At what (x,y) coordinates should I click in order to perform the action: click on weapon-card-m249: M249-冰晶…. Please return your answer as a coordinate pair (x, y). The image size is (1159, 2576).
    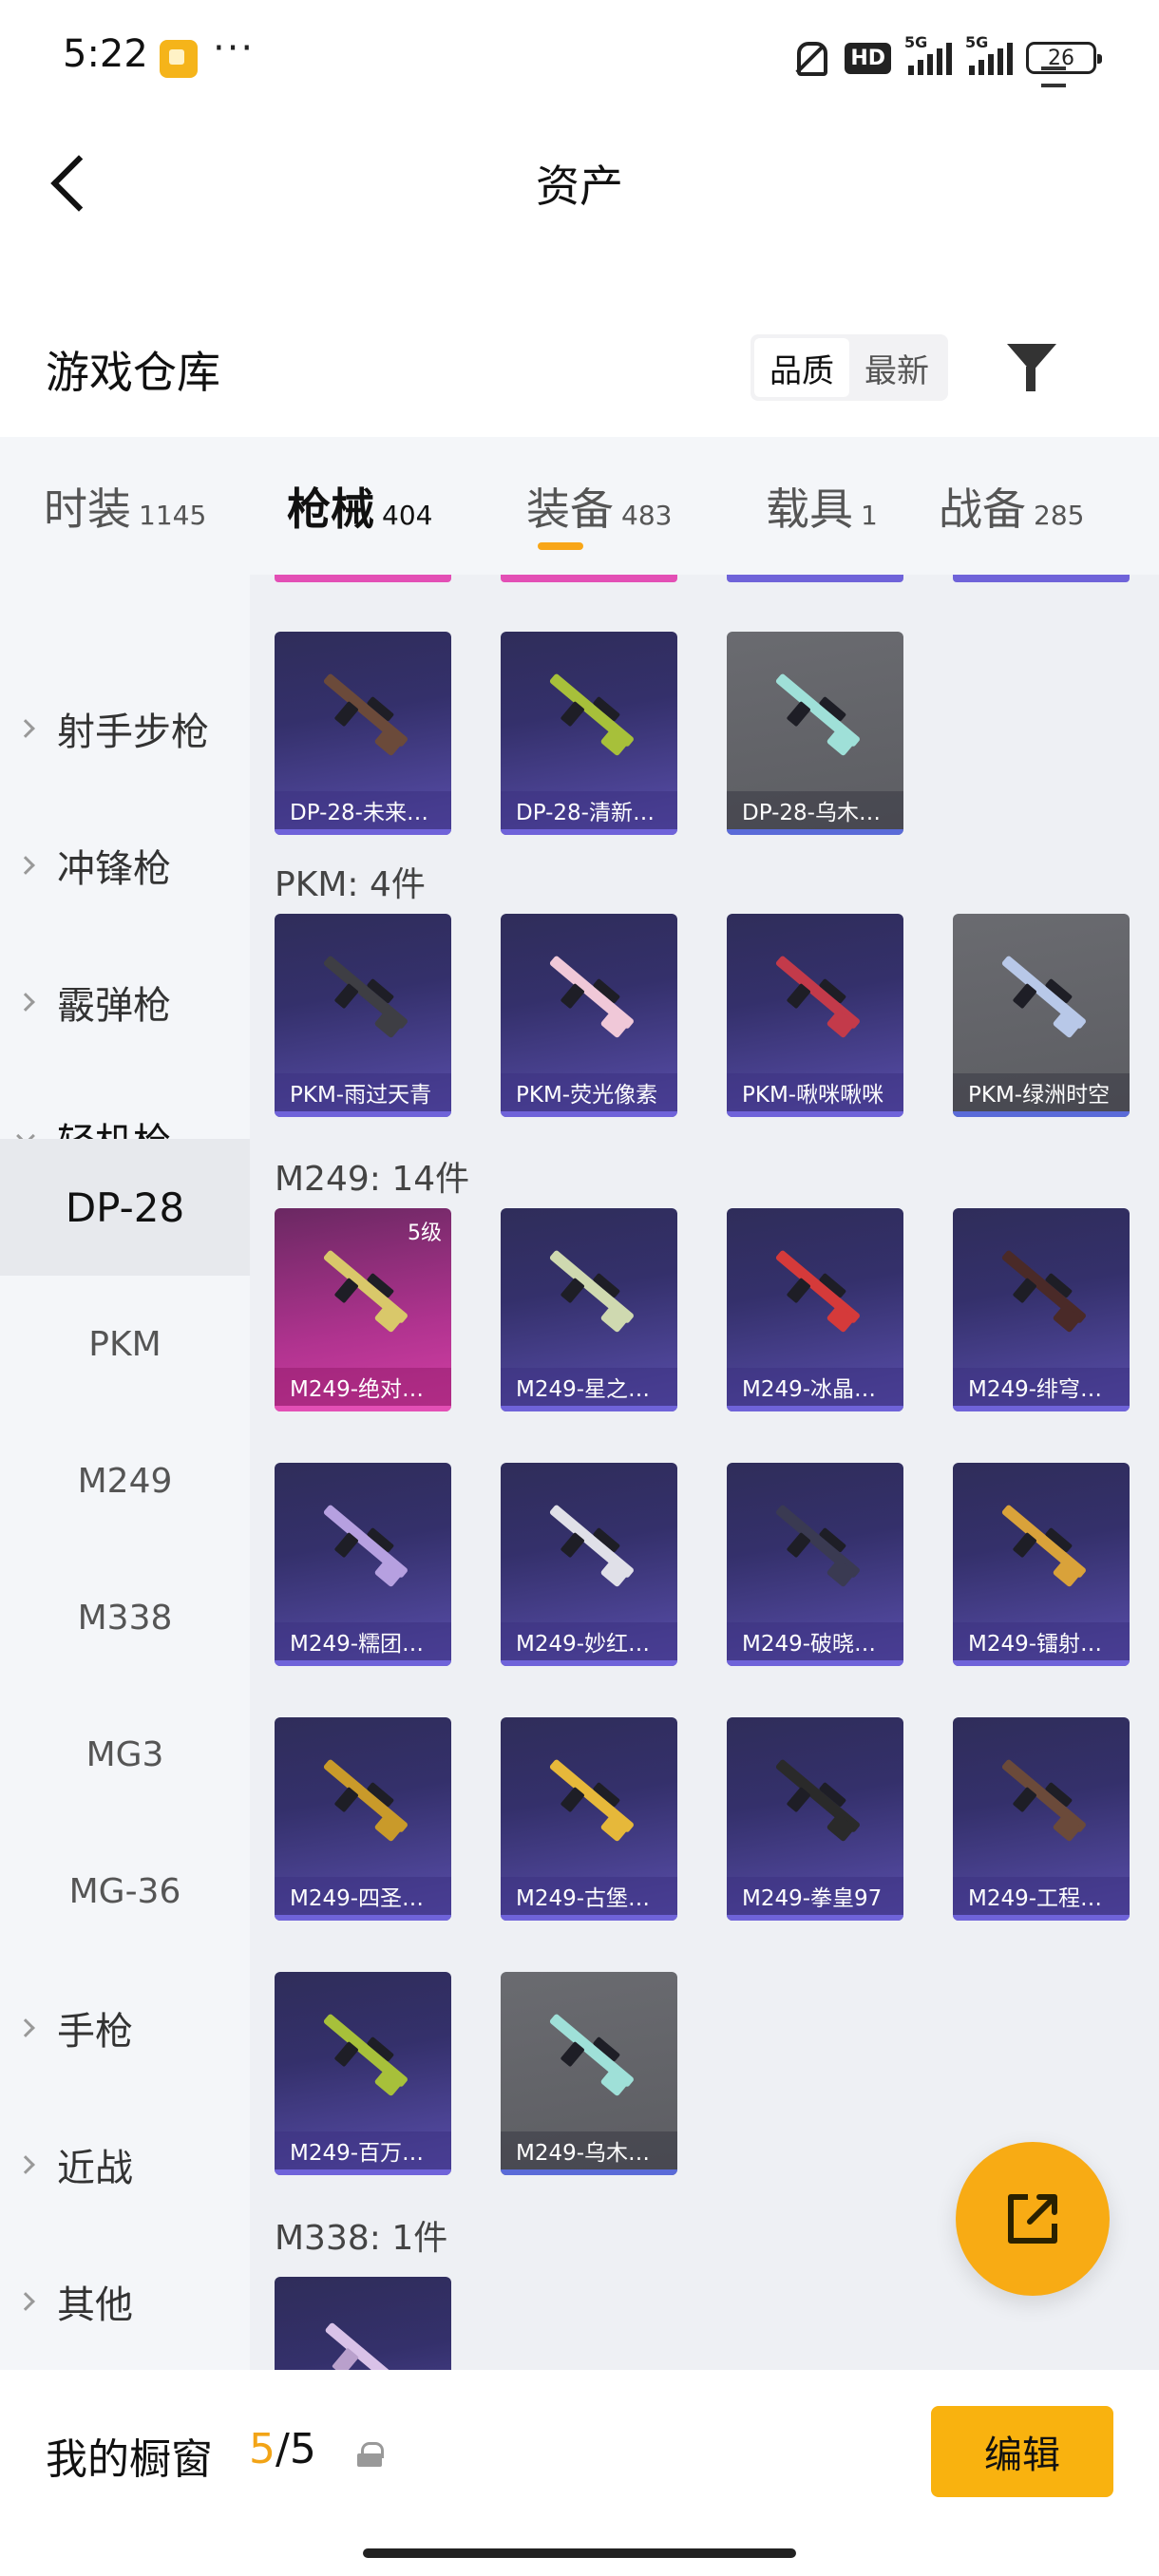
    Looking at the image, I should click on (815, 1309).